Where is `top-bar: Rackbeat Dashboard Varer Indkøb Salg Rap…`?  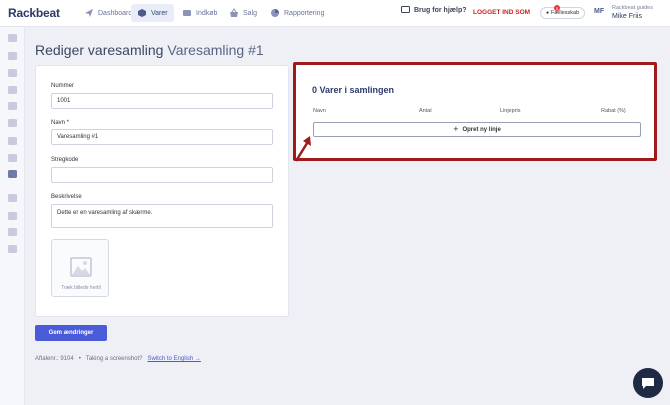 top-bar: Rackbeat Dashboard Varer Indkøb Salg Rap… is located at coordinates (335, 13).